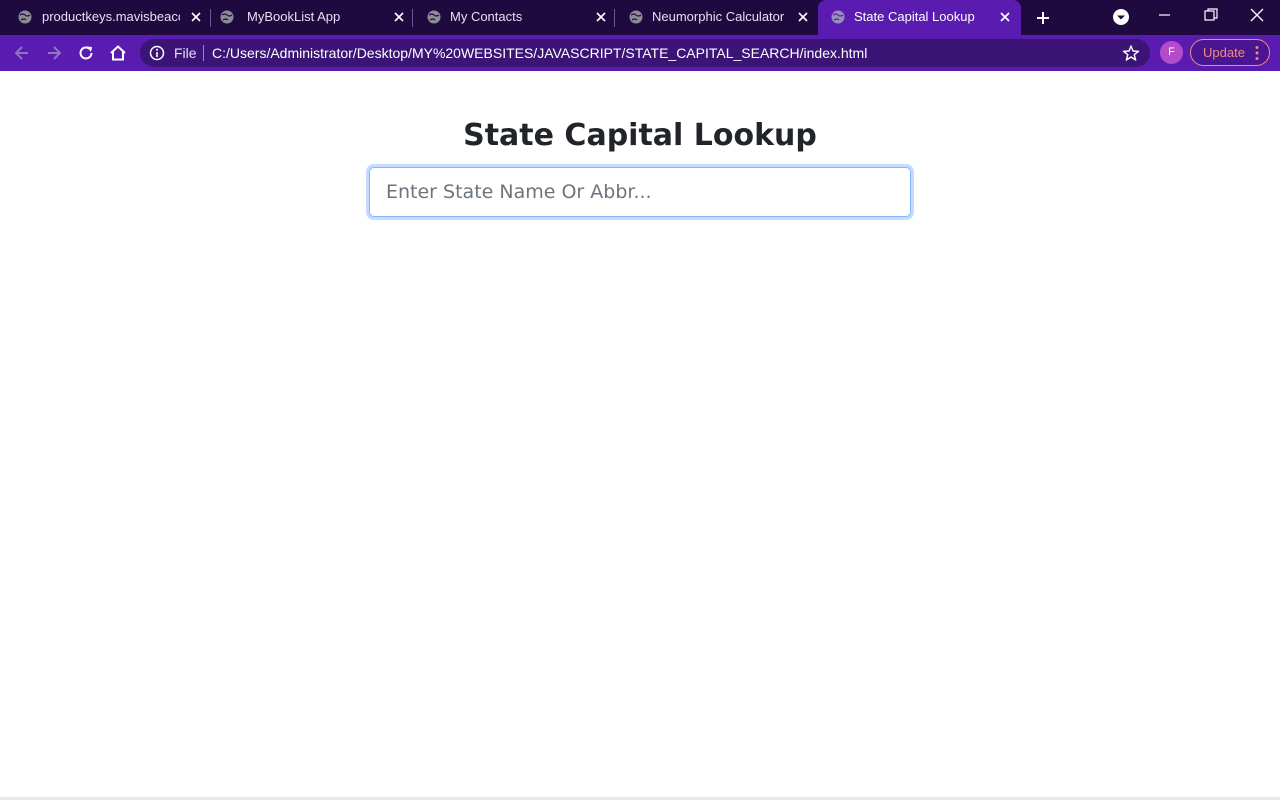 The width and height of the screenshot is (1280, 800). What do you see at coordinates (157, 53) in the screenshot?
I see `info-icon` at bounding box center [157, 53].